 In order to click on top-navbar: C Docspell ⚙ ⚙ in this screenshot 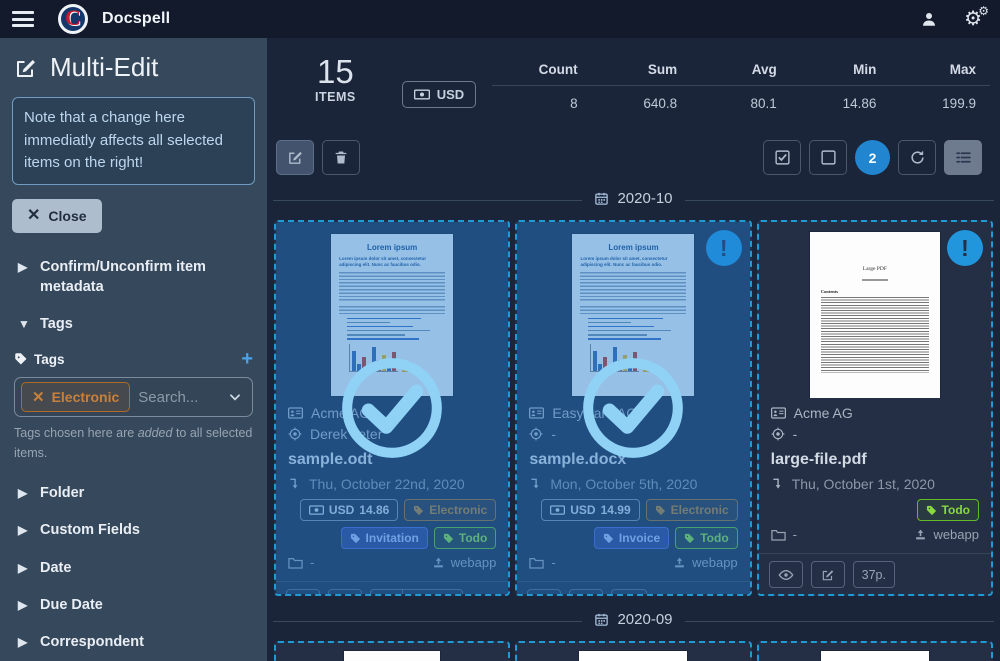, I will do `click(500, 19)`.